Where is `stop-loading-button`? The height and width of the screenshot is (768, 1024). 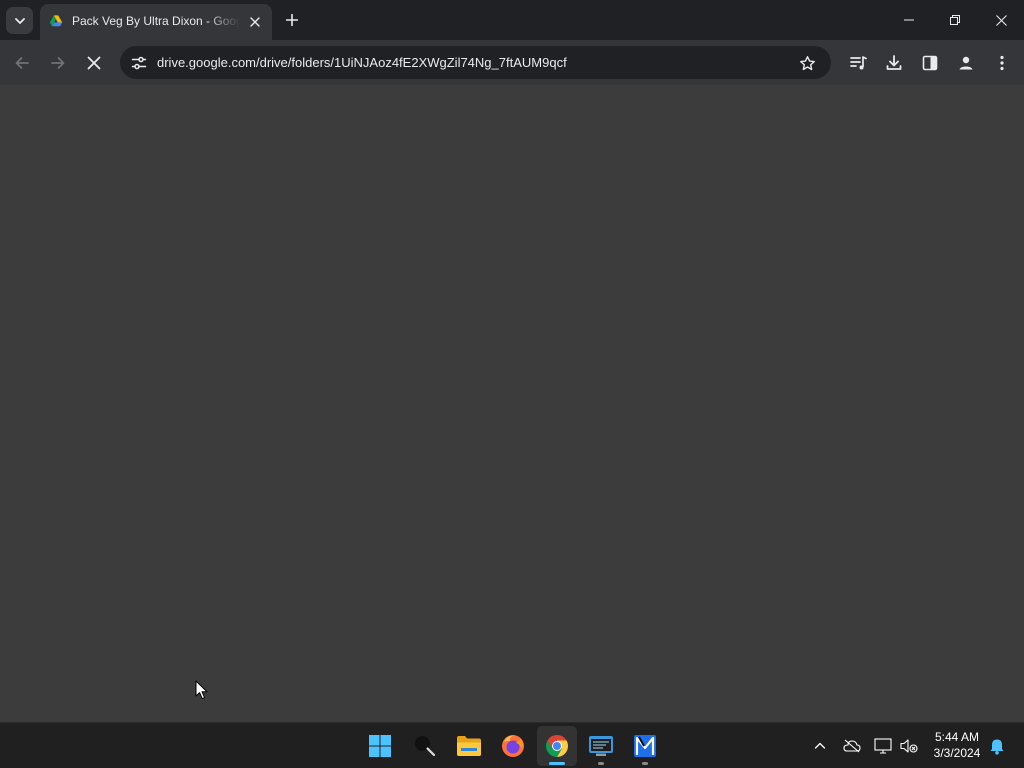
stop-loading-button is located at coordinates (94, 63).